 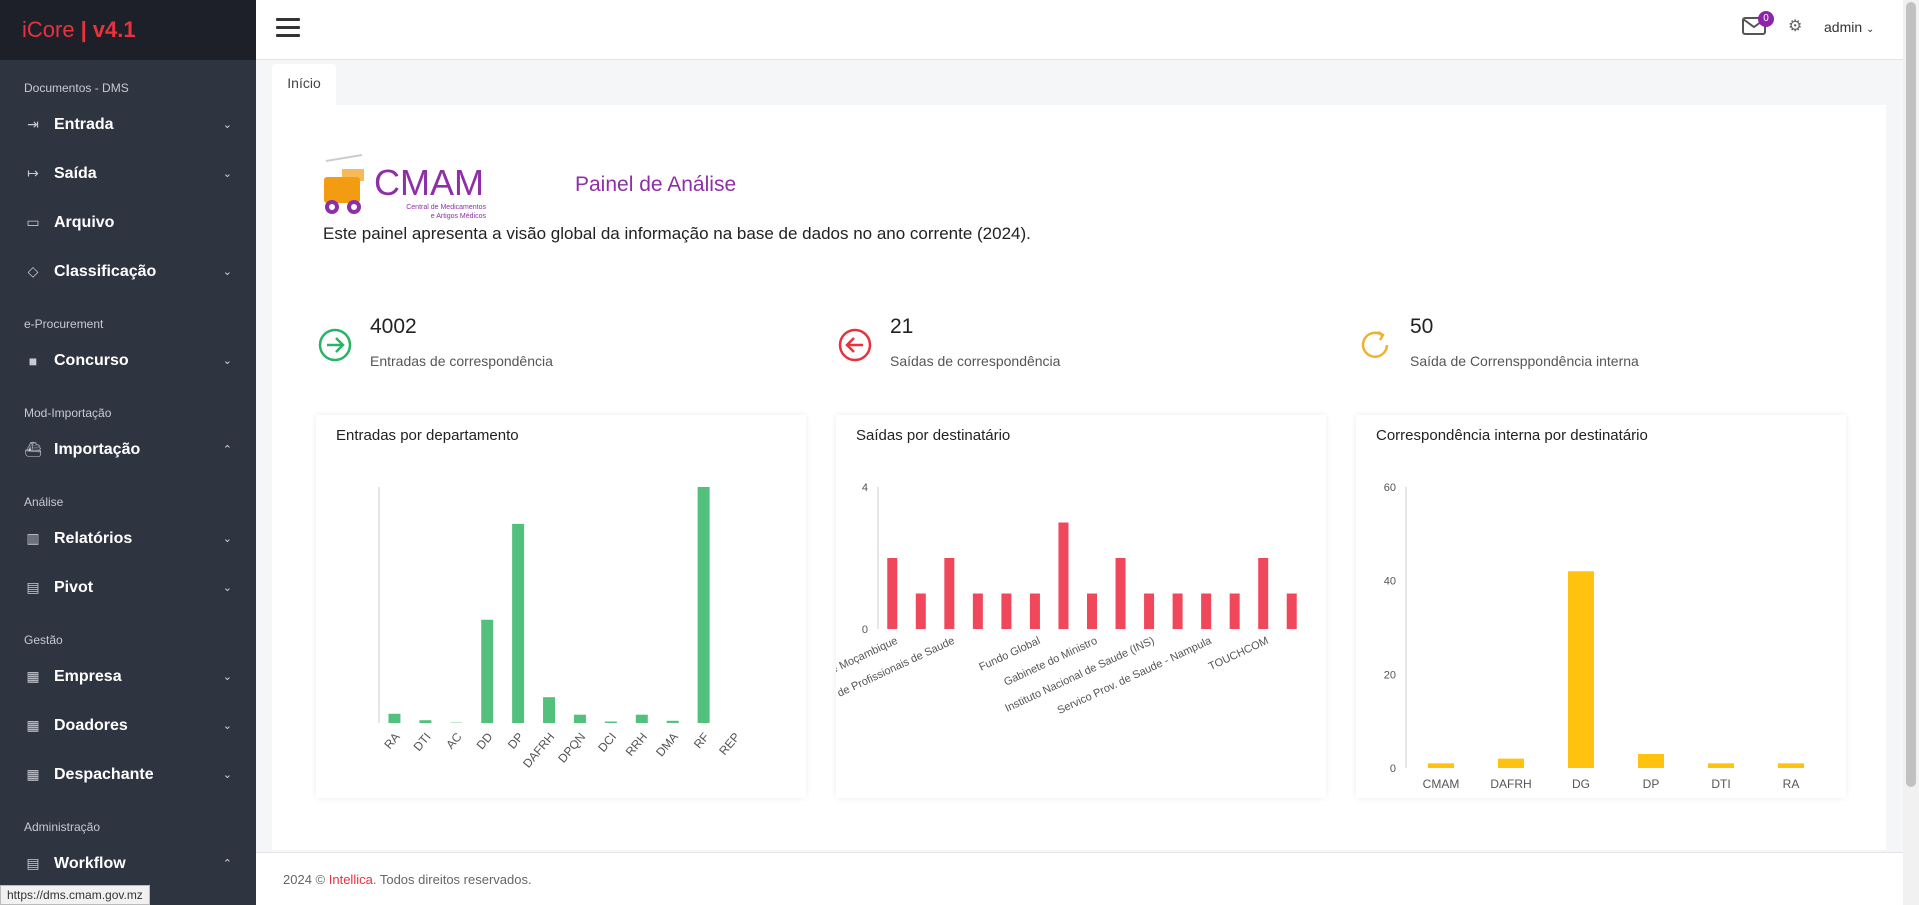 What do you see at coordinates (68, 413) in the screenshot?
I see `sidebar-section-title: Mod-Importação` at bounding box center [68, 413].